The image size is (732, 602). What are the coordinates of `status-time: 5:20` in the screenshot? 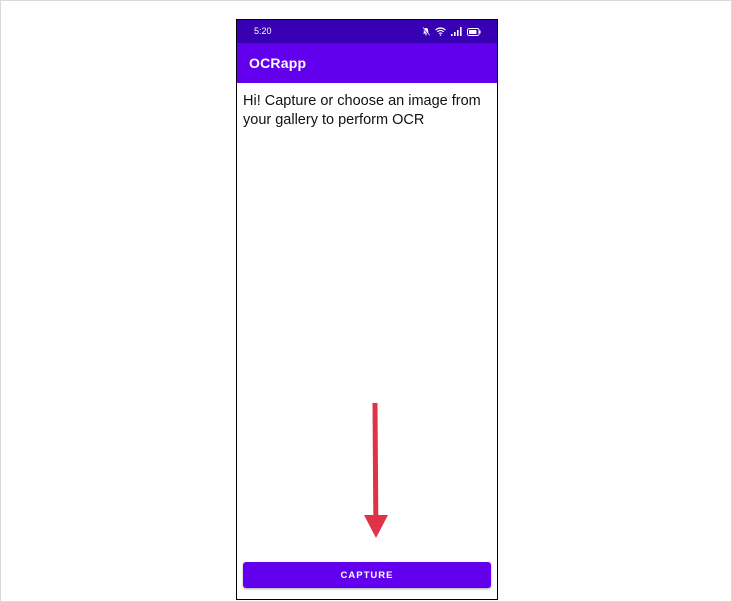 It's located at (263, 31).